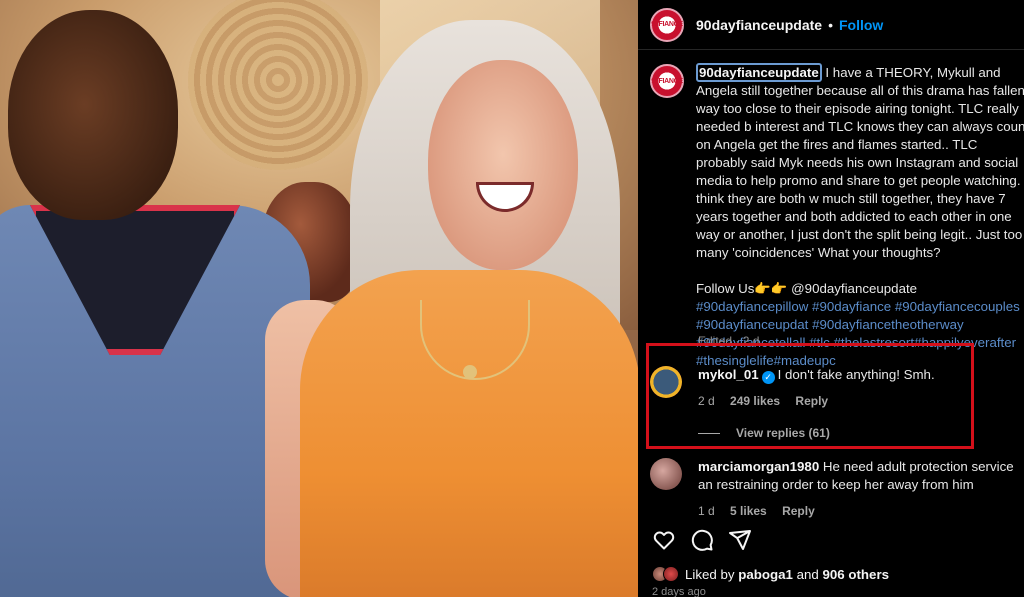 The width and height of the screenshot is (1024, 597). What do you see at coordinates (856, 574) in the screenshot?
I see `liked-by-count: 906 others` at bounding box center [856, 574].